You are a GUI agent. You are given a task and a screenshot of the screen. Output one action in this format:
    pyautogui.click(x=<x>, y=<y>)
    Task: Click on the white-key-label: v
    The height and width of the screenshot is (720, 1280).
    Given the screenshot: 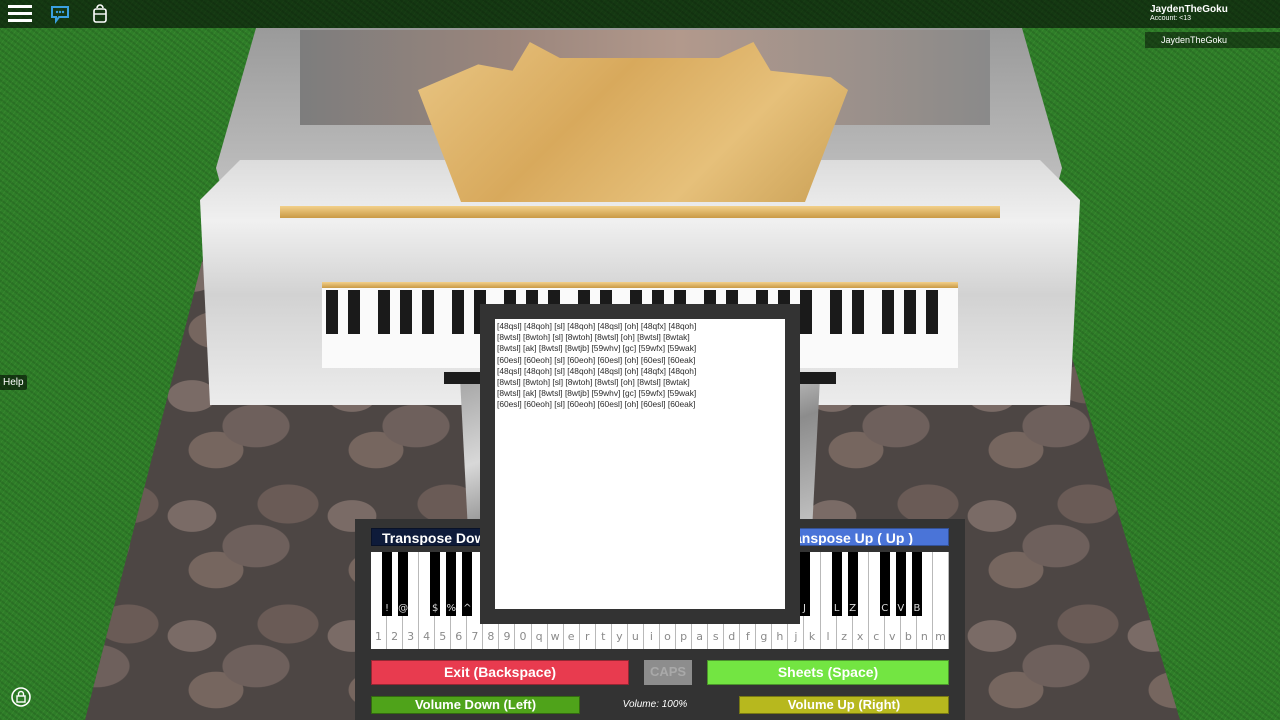 What is the action you would take?
    pyautogui.click(x=892, y=636)
    